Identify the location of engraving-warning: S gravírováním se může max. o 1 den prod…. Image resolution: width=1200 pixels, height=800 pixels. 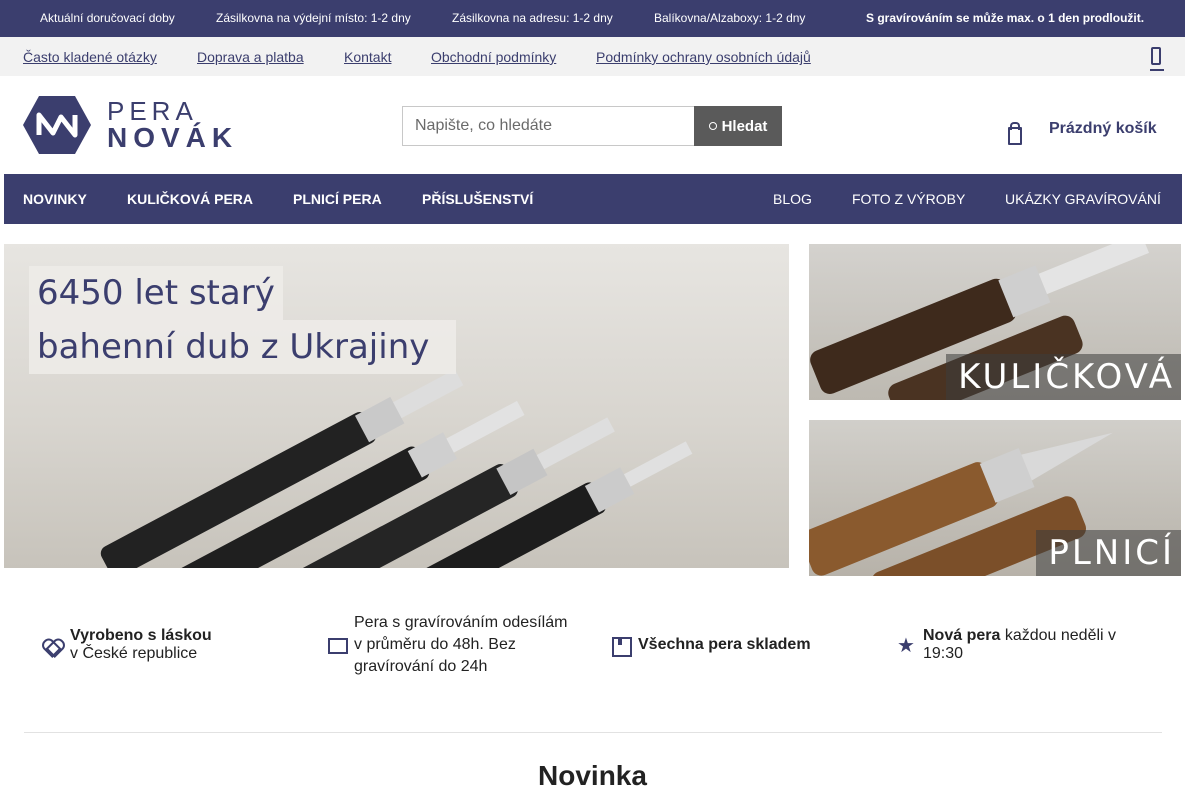
(1005, 18).